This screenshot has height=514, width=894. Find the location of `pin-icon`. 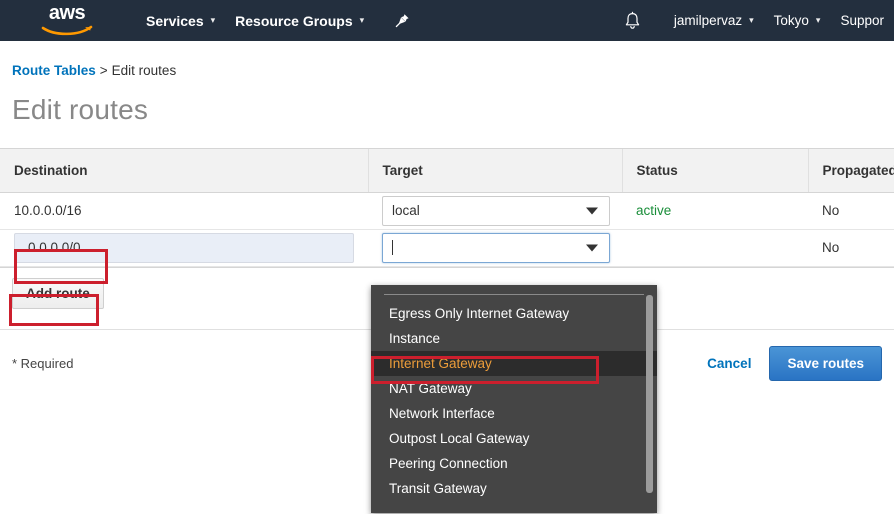

pin-icon is located at coordinates (402, 21).